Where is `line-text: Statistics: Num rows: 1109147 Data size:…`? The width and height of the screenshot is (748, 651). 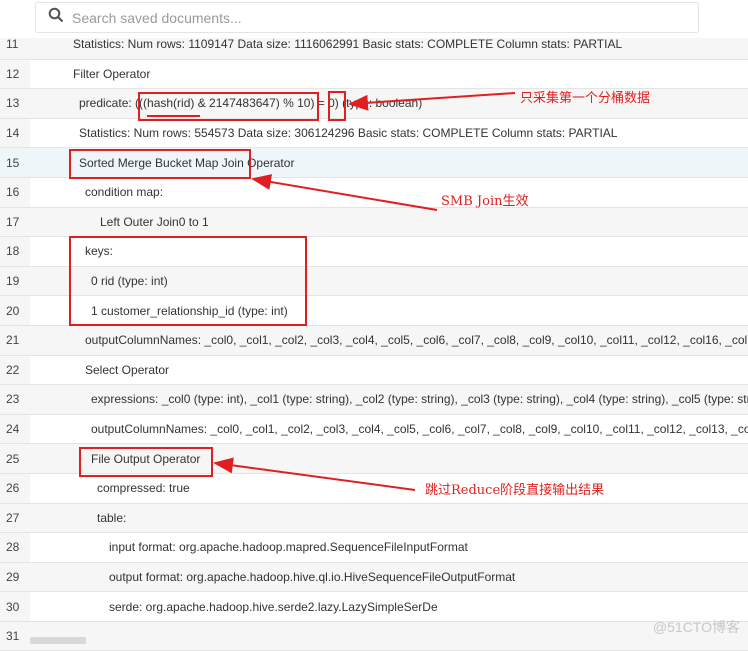
line-text: Statistics: Num rows: 1109147 Data size:… is located at coordinates (348, 44).